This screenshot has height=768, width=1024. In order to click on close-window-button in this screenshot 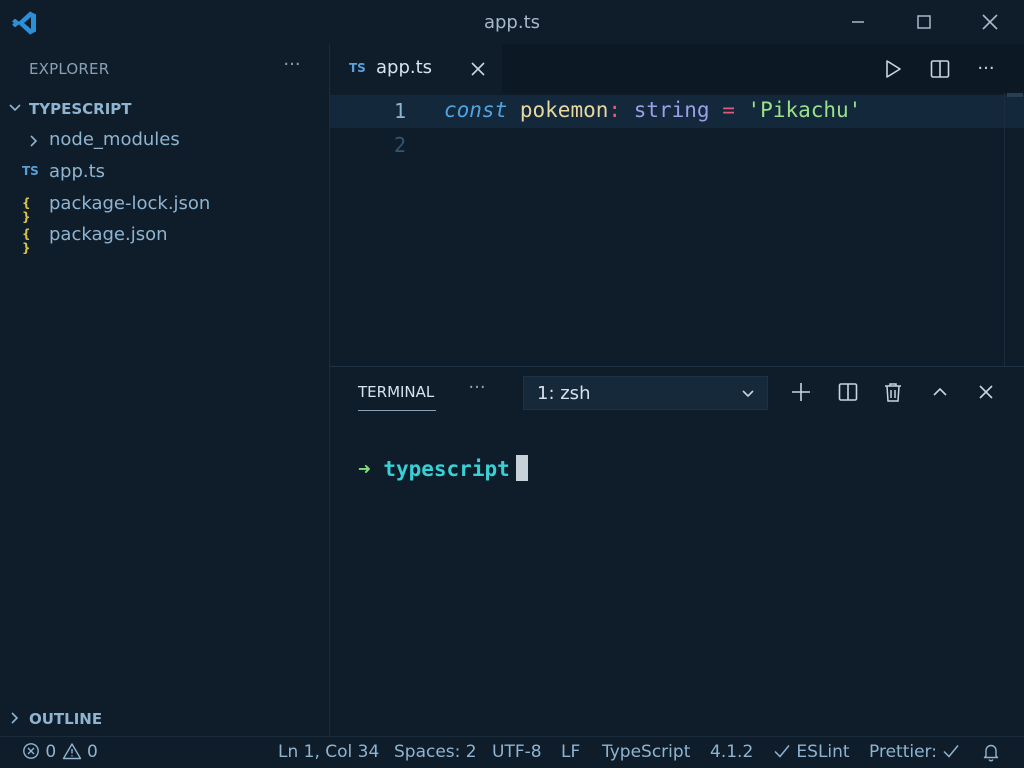, I will do `click(990, 22)`.